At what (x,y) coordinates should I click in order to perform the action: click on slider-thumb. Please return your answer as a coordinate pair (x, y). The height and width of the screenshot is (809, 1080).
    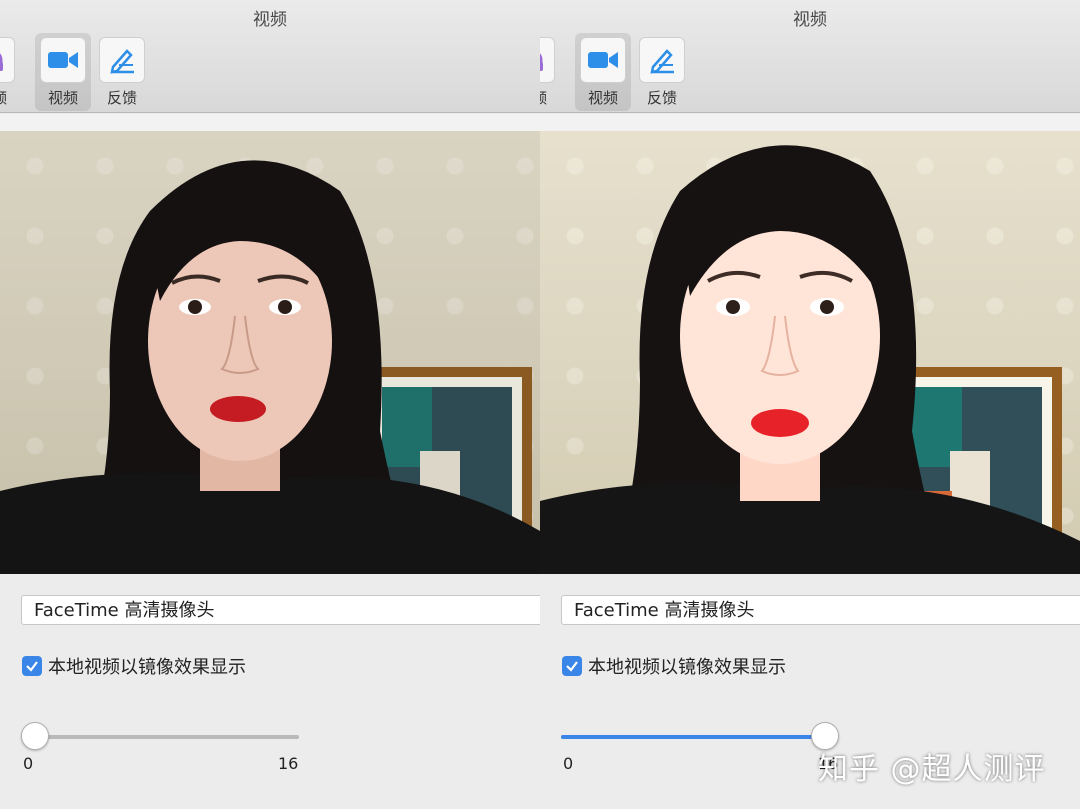
    Looking at the image, I should click on (35, 736).